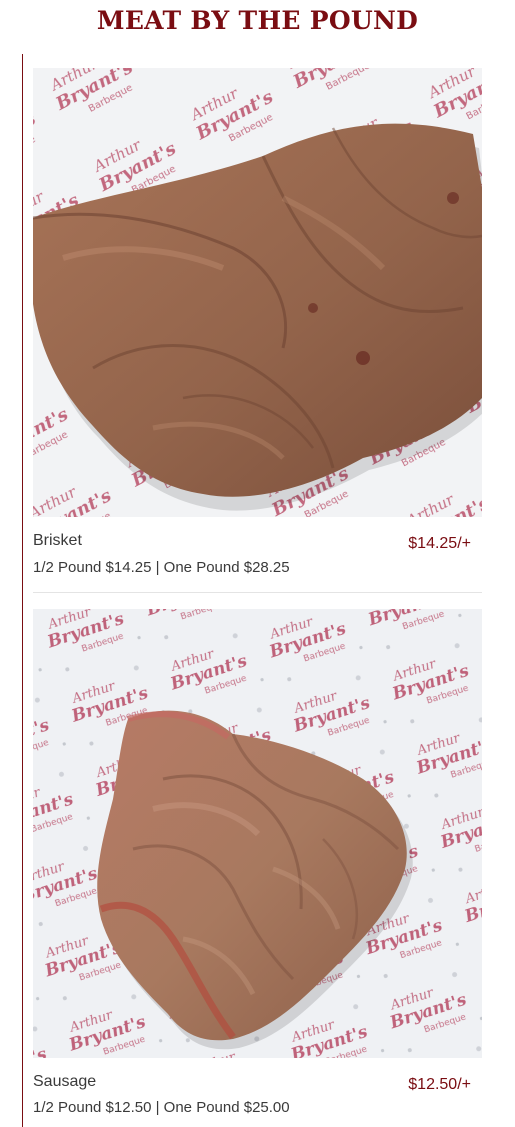 The width and height of the screenshot is (515, 1127). What do you see at coordinates (22, 590) in the screenshot?
I see `left-accent-rule` at bounding box center [22, 590].